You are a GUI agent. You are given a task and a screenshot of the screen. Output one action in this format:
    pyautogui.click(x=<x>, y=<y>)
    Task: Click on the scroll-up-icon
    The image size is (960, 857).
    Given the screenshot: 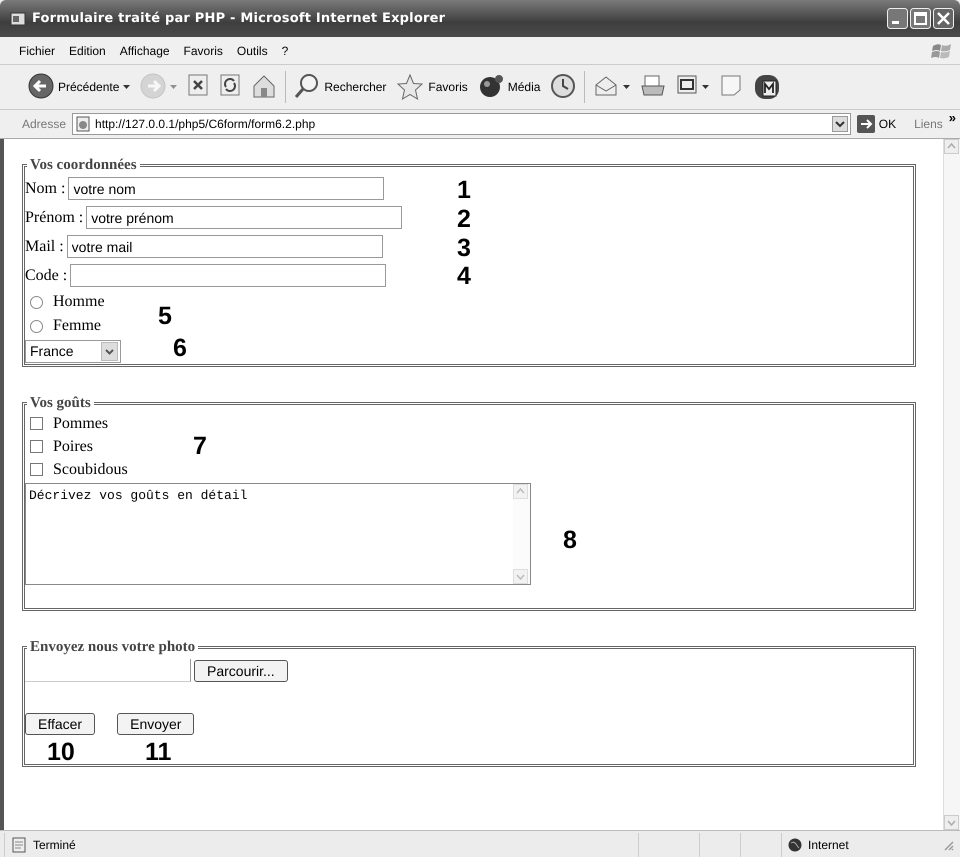 What is the action you would take?
    pyautogui.click(x=520, y=491)
    